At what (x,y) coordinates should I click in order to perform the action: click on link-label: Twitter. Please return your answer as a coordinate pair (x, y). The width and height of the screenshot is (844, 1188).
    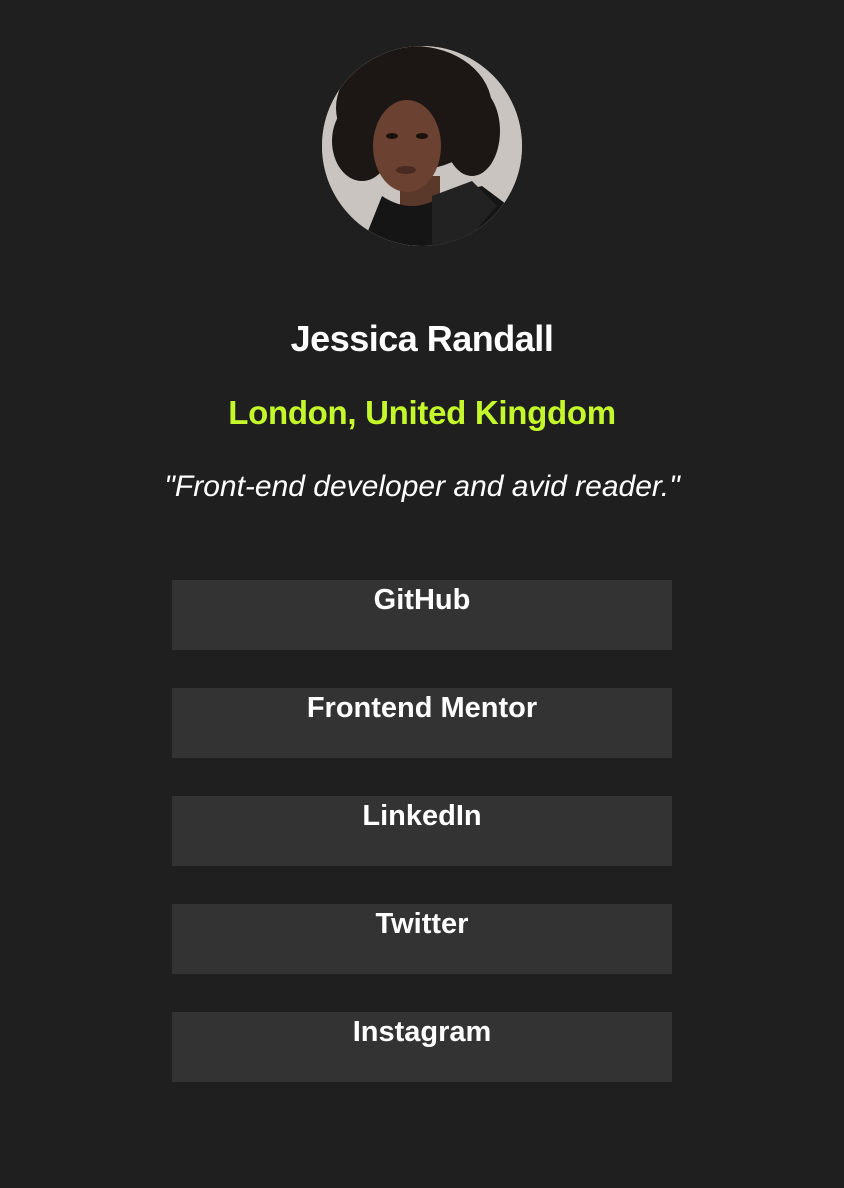
    Looking at the image, I should click on (422, 924).